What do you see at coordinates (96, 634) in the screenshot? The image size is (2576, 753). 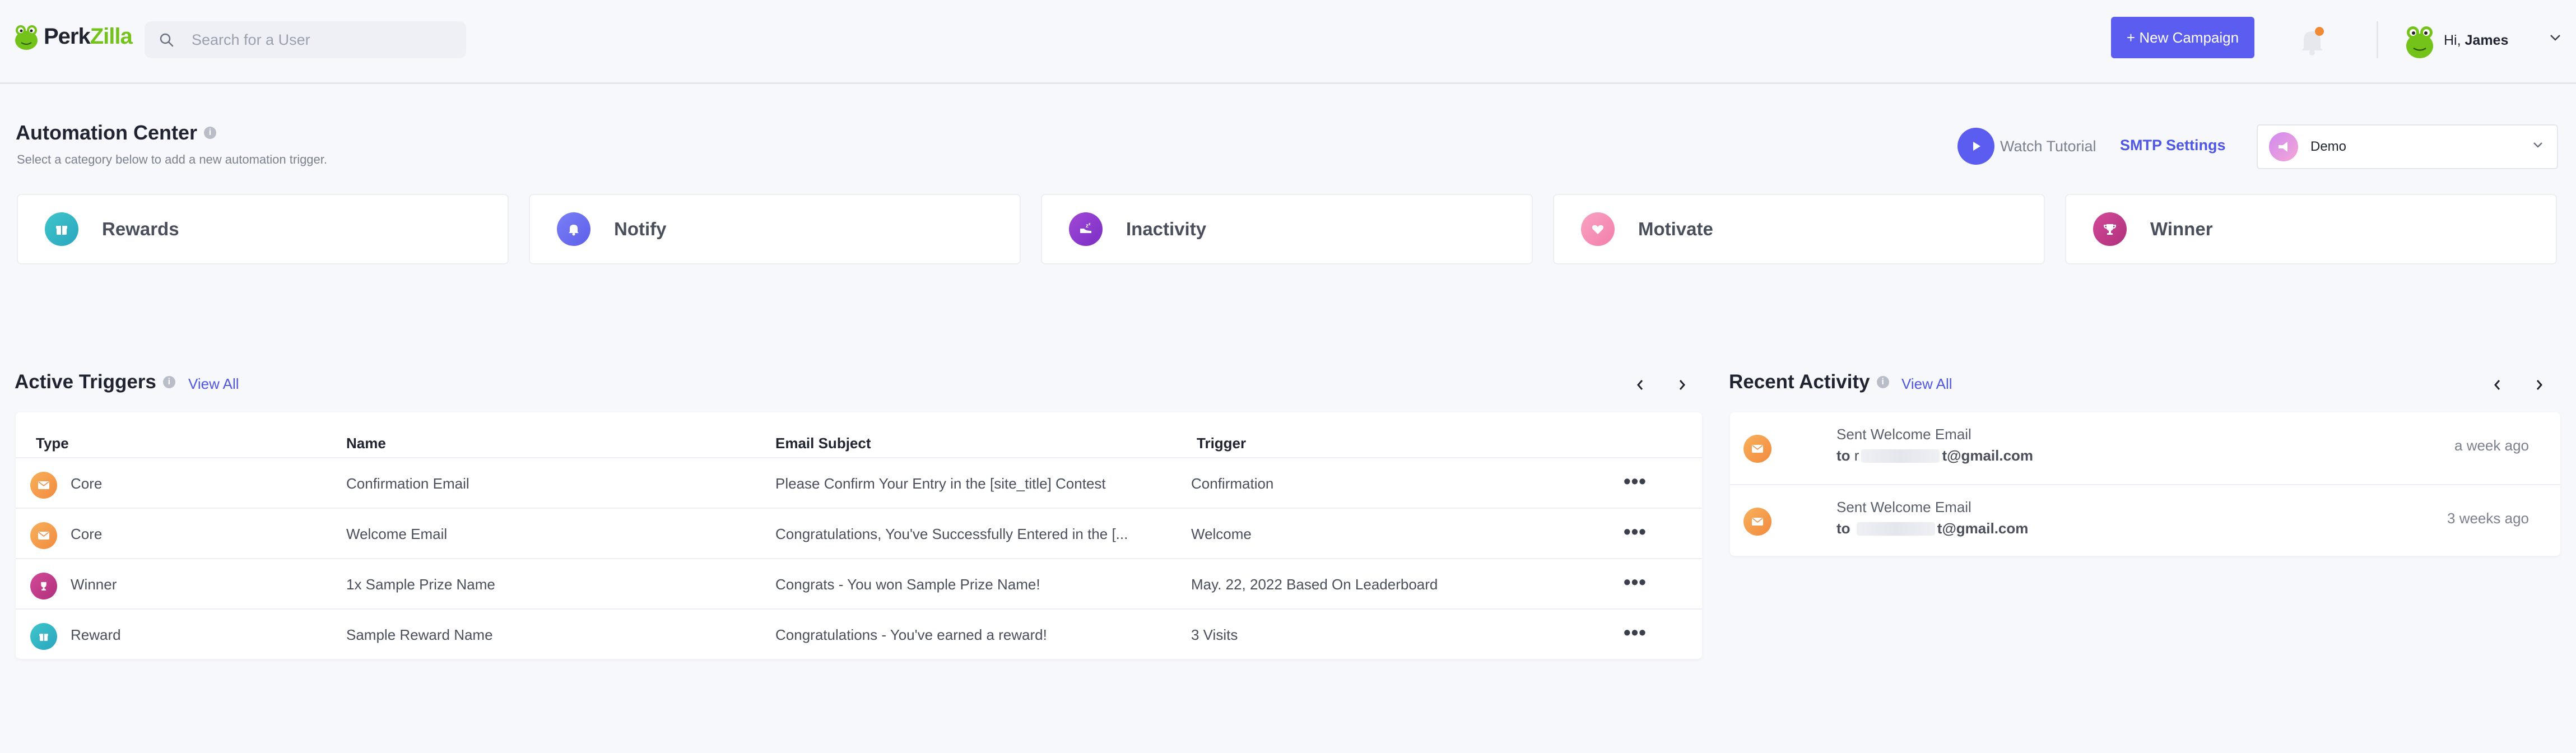 I see `type-cell: Reward` at bounding box center [96, 634].